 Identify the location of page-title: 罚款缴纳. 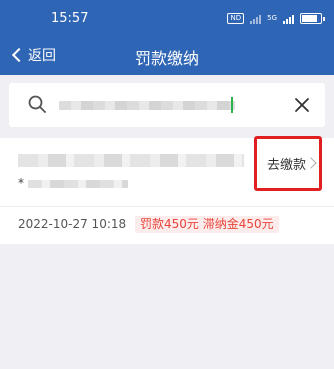
(166, 58).